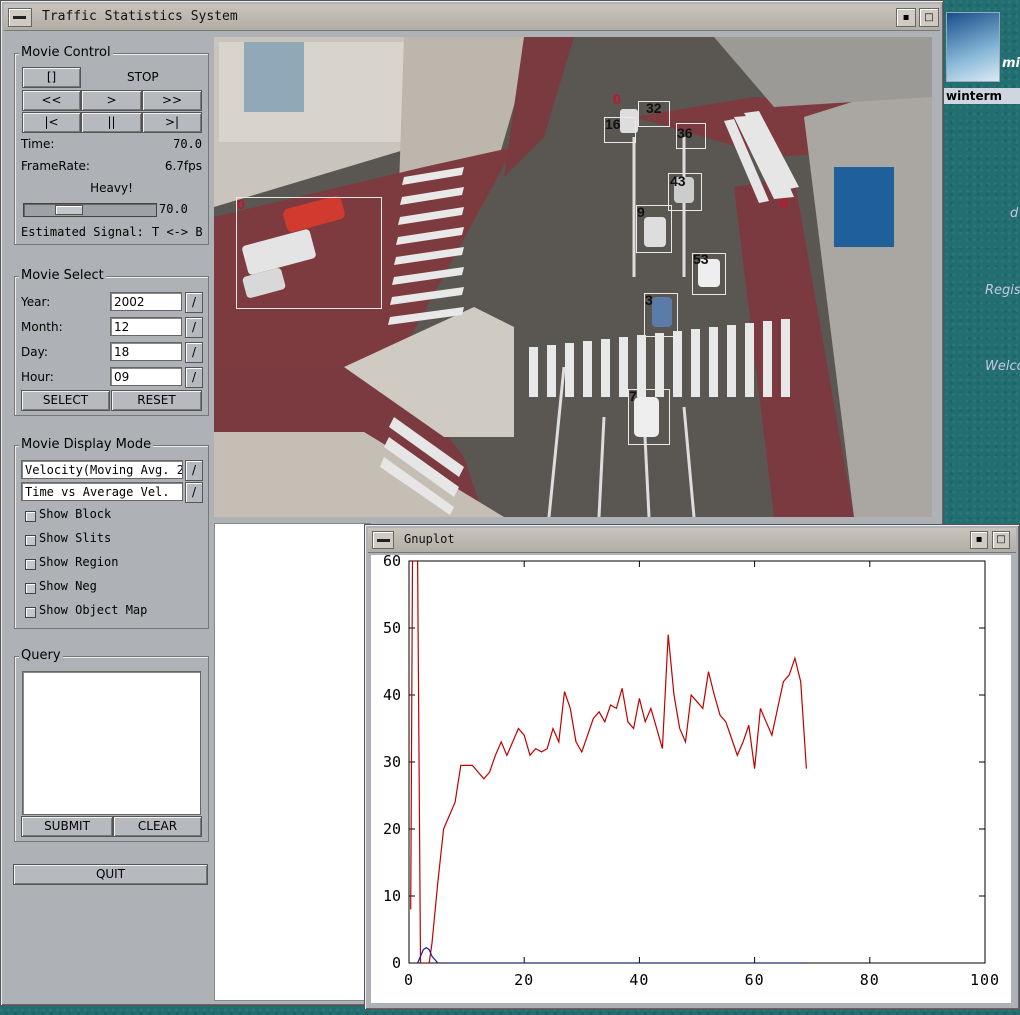  Describe the element at coordinates (409, 980) in the screenshot. I see `x-tick-label: 0` at that location.